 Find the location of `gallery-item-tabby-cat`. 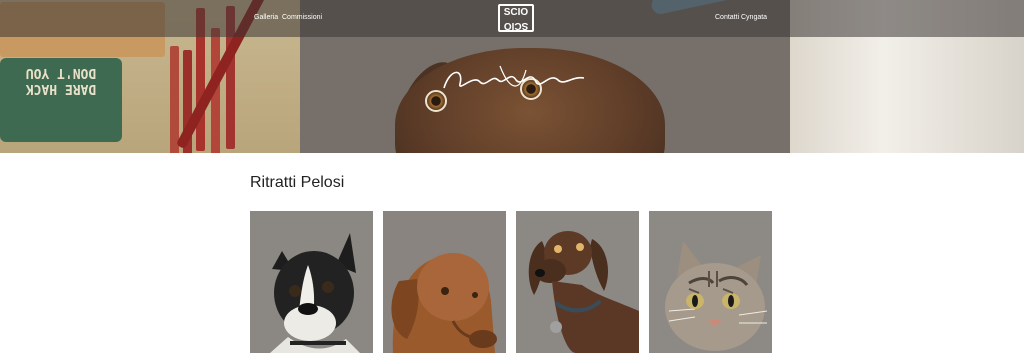

gallery-item-tabby-cat is located at coordinates (710, 282).